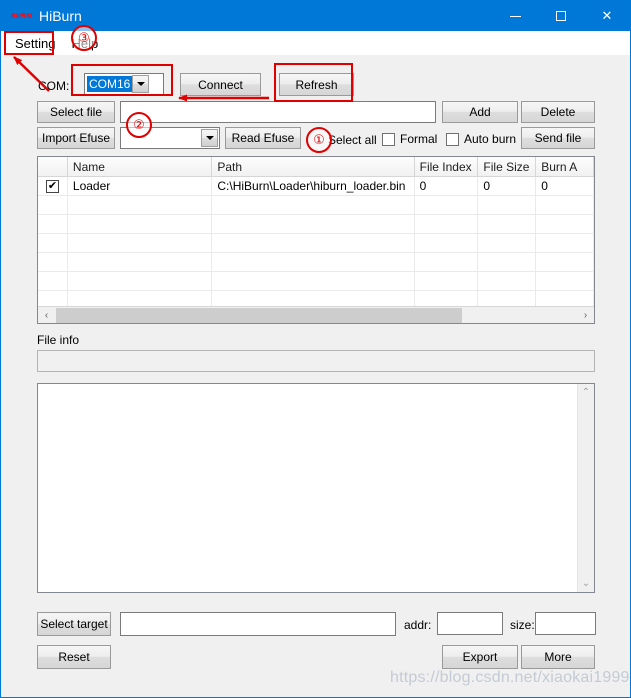 The image size is (631, 698). Describe the element at coordinates (586, 392) in the screenshot. I see `scroll-up-icon: ⌃` at that location.